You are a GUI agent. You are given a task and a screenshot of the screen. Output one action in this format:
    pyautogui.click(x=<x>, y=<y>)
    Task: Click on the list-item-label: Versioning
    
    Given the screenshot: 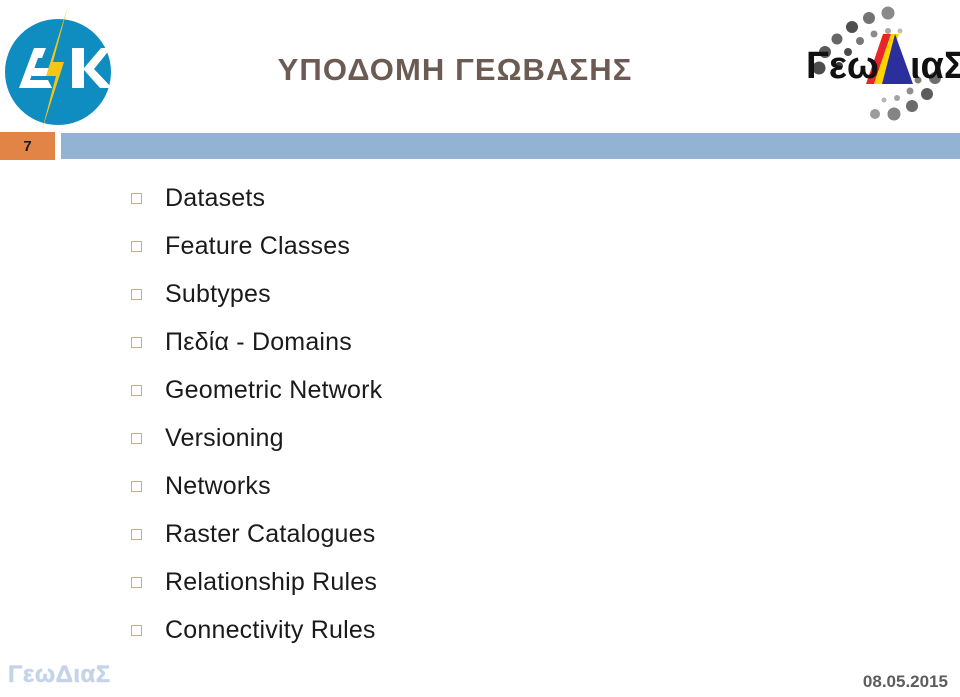 What is the action you would take?
    pyautogui.click(x=224, y=437)
    